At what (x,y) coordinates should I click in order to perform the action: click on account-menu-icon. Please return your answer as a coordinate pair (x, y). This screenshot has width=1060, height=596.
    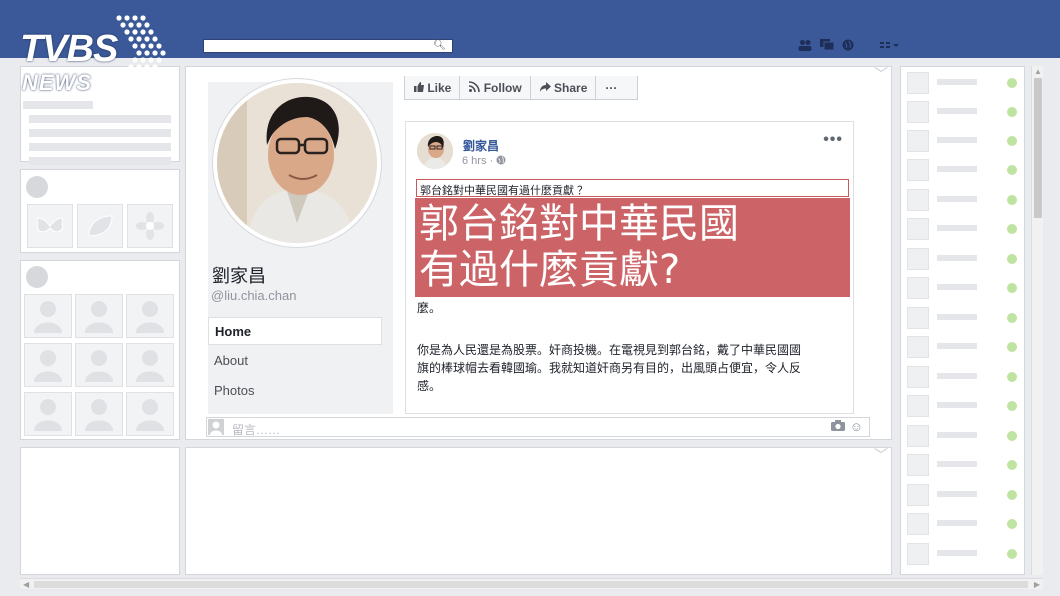
    Looking at the image, I should click on (890, 47).